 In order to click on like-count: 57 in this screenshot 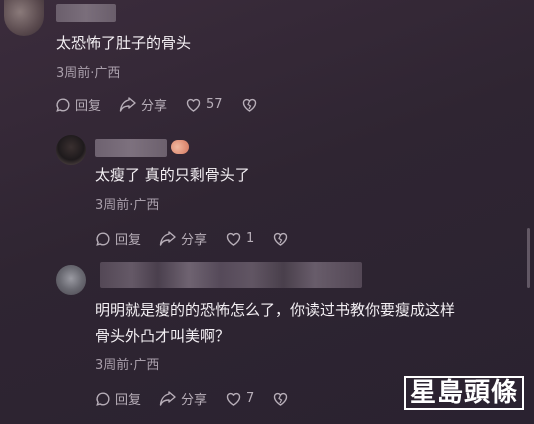, I will do `click(214, 104)`.